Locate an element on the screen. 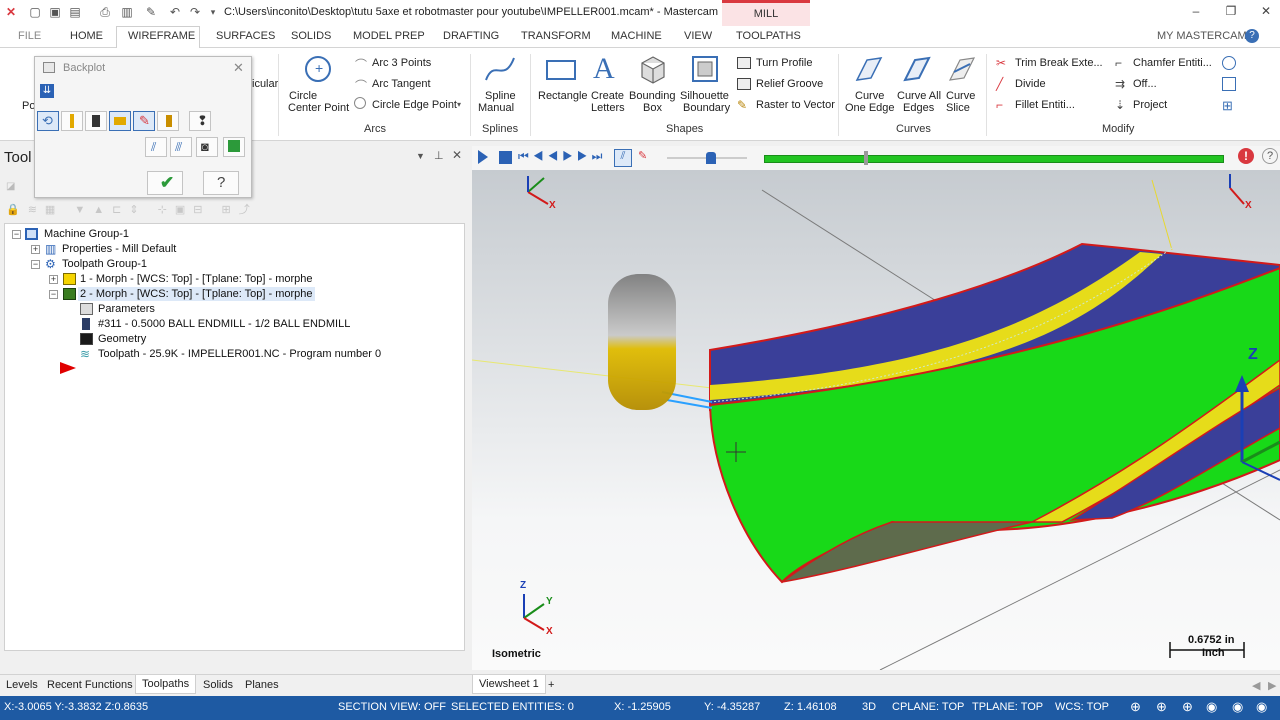 Image resolution: width=1280 pixels, height=720 pixels. tab-file: FILE is located at coordinates (29, 36).